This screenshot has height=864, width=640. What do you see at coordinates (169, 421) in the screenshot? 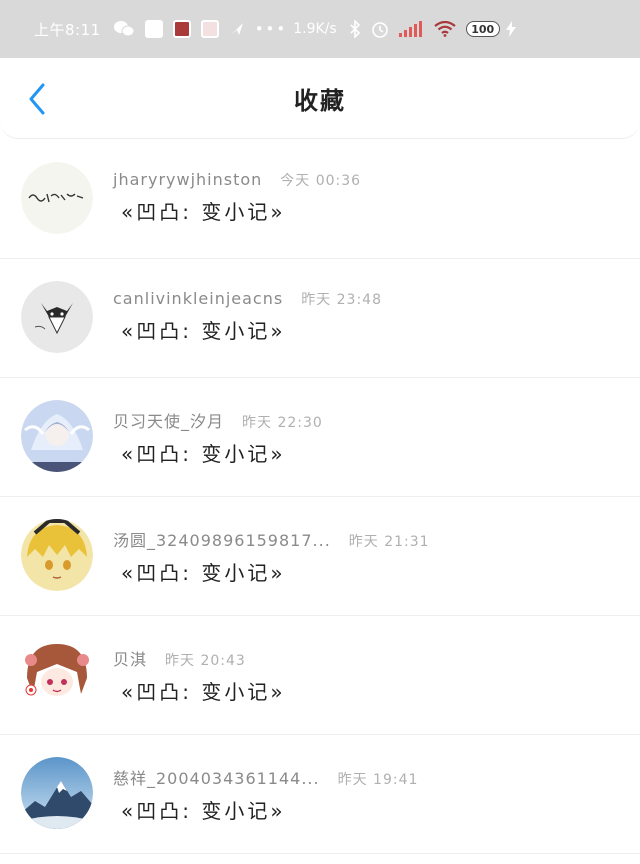
I see `username: 贝习天使_汐月` at bounding box center [169, 421].